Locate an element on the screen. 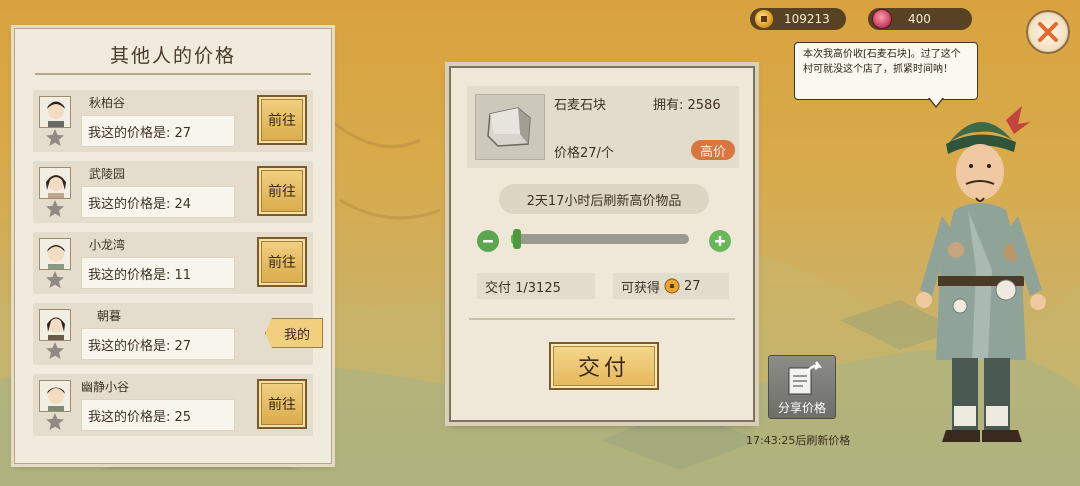 This screenshot has height=486, width=1080. price-row: 幽静小谷 我这的价格是: 25 前往 is located at coordinates (173, 405).